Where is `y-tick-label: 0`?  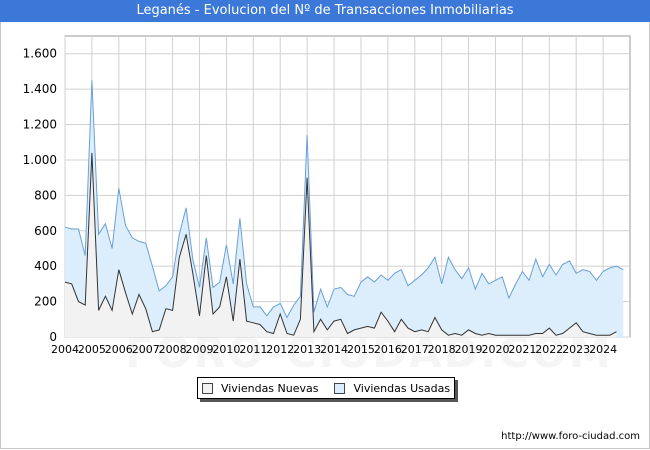 y-tick-label: 0 is located at coordinates (53, 337).